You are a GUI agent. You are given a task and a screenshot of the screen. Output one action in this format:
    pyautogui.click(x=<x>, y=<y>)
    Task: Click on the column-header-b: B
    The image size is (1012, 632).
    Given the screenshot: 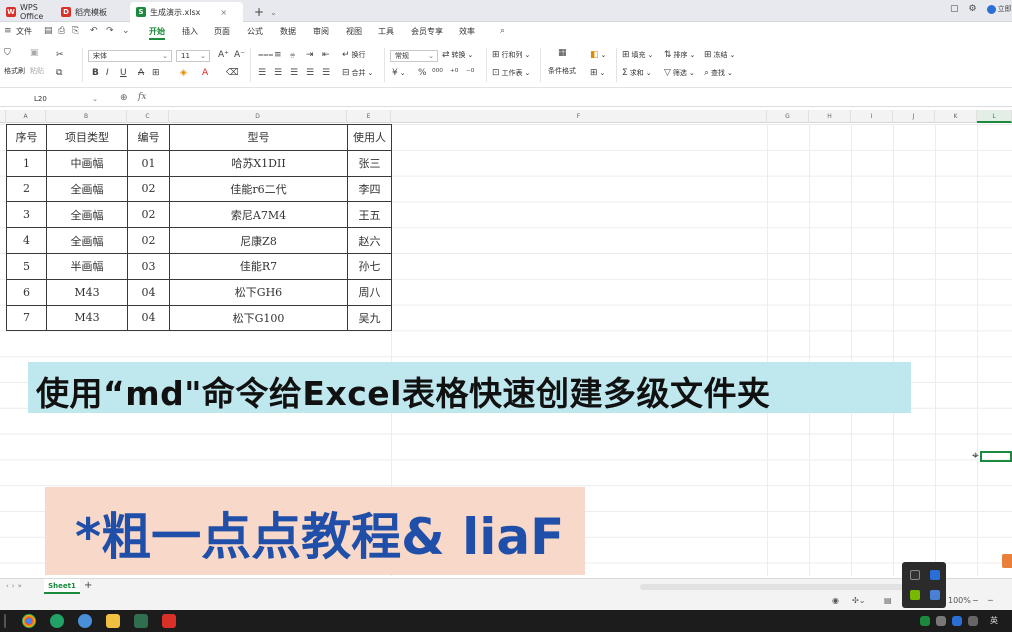 What is the action you would take?
    pyautogui.click(x=86, y=116)
    